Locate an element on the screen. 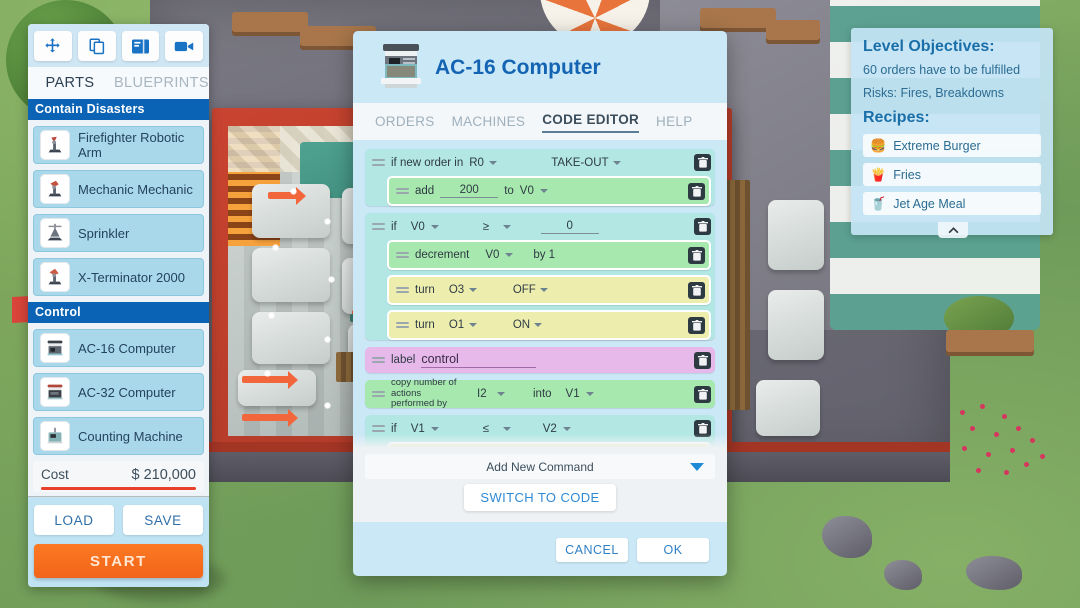  block-keyword: label is located at coordinates (403, 360).